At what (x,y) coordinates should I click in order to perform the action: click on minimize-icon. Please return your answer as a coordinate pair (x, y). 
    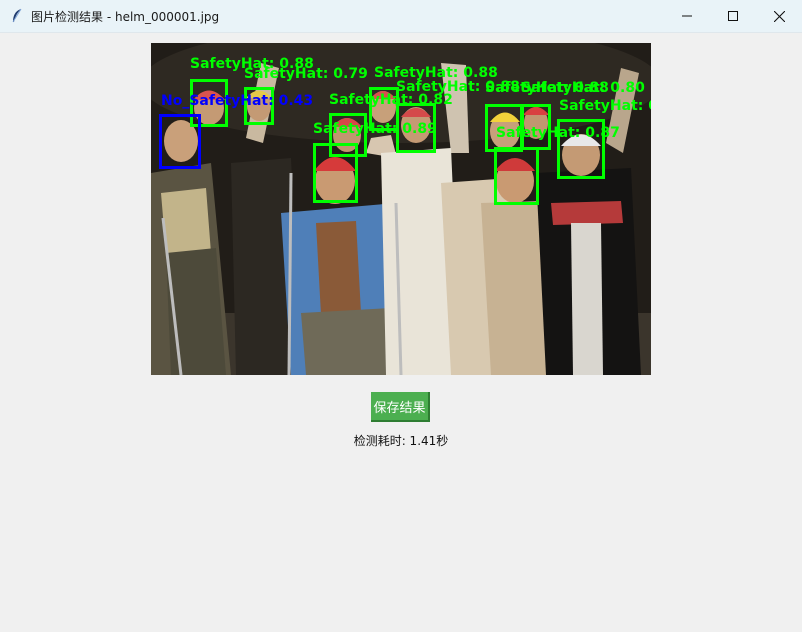
    Looking at the image, I should click on (687, 16).